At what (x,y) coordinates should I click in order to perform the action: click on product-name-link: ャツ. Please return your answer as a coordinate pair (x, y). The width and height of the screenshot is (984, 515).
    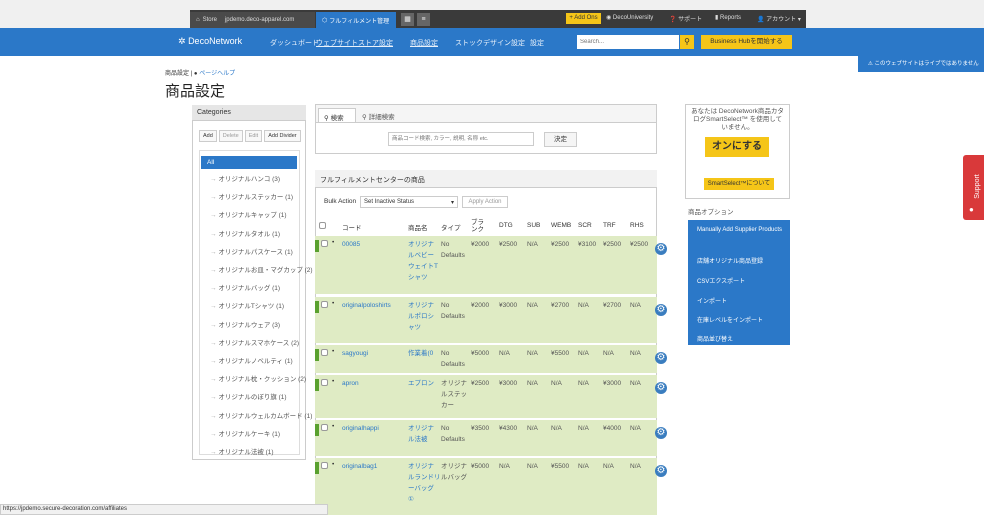
    Looking at the image, I should click on (414, 328).